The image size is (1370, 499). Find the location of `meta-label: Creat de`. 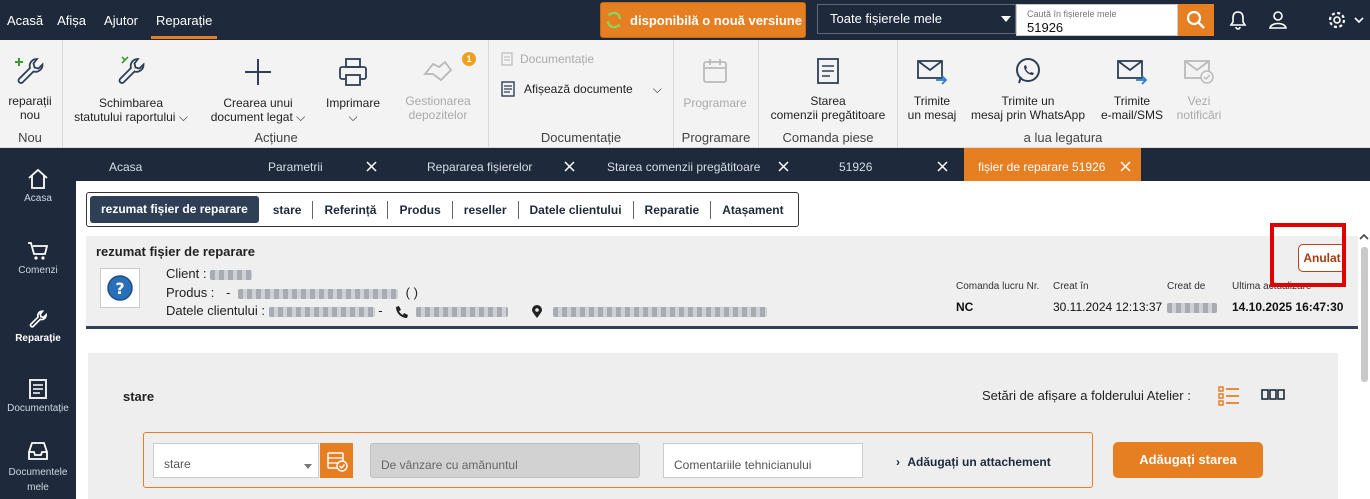

meta-label: Creat de is located at coordinates (1186, 286).